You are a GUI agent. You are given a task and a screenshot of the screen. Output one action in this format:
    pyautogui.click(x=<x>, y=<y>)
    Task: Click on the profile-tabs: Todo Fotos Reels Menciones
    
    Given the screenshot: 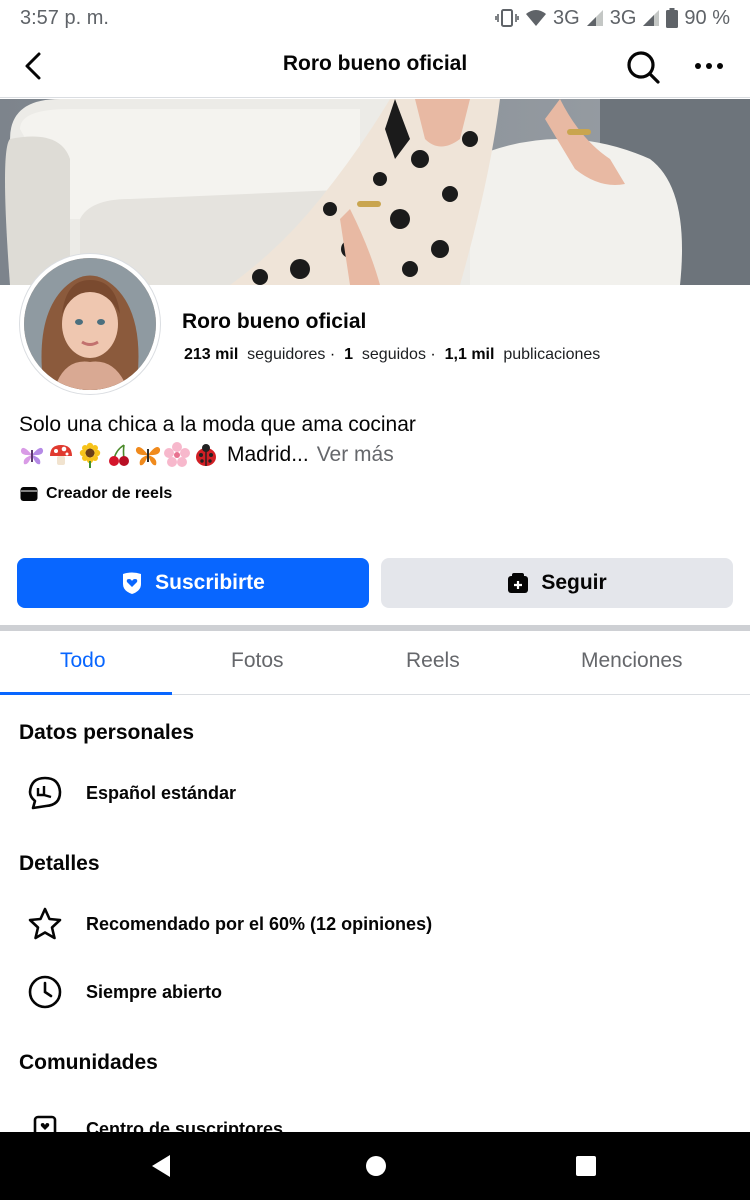 What is the action you would take?
    pyautogui.click(x=375, y=663)
    